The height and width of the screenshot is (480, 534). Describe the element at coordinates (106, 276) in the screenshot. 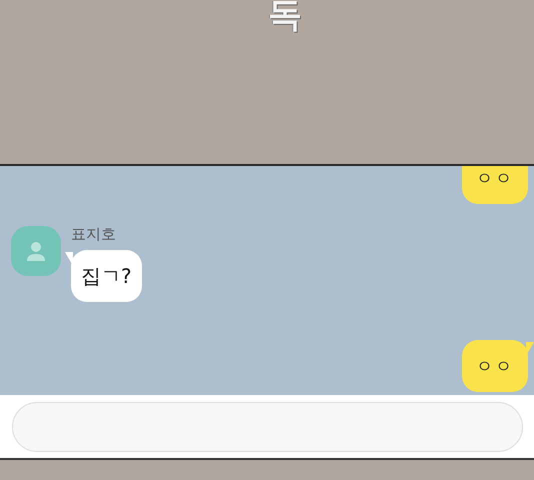

I see `message-bubble: 집ㄱ?` at that location.